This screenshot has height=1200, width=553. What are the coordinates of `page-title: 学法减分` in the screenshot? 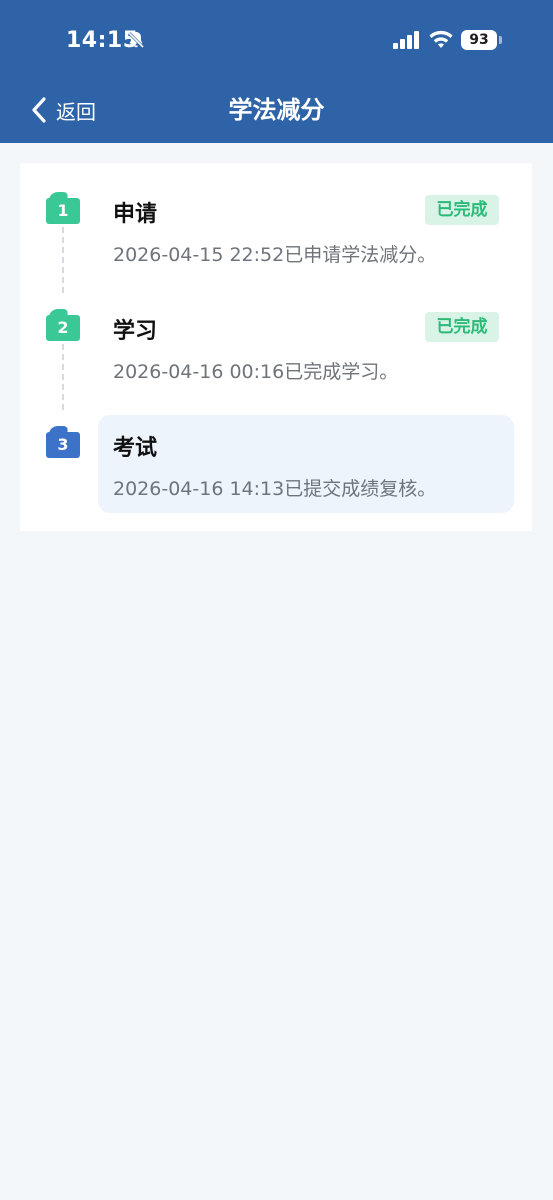 It's located at (276, 110).